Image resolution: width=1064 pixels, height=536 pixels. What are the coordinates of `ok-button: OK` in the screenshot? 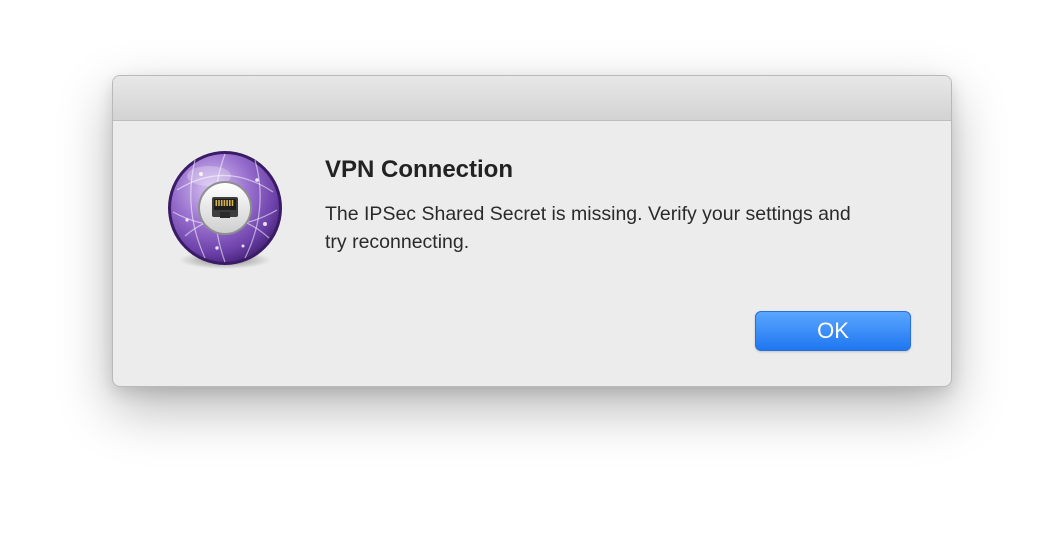 It's located at (833, 331).